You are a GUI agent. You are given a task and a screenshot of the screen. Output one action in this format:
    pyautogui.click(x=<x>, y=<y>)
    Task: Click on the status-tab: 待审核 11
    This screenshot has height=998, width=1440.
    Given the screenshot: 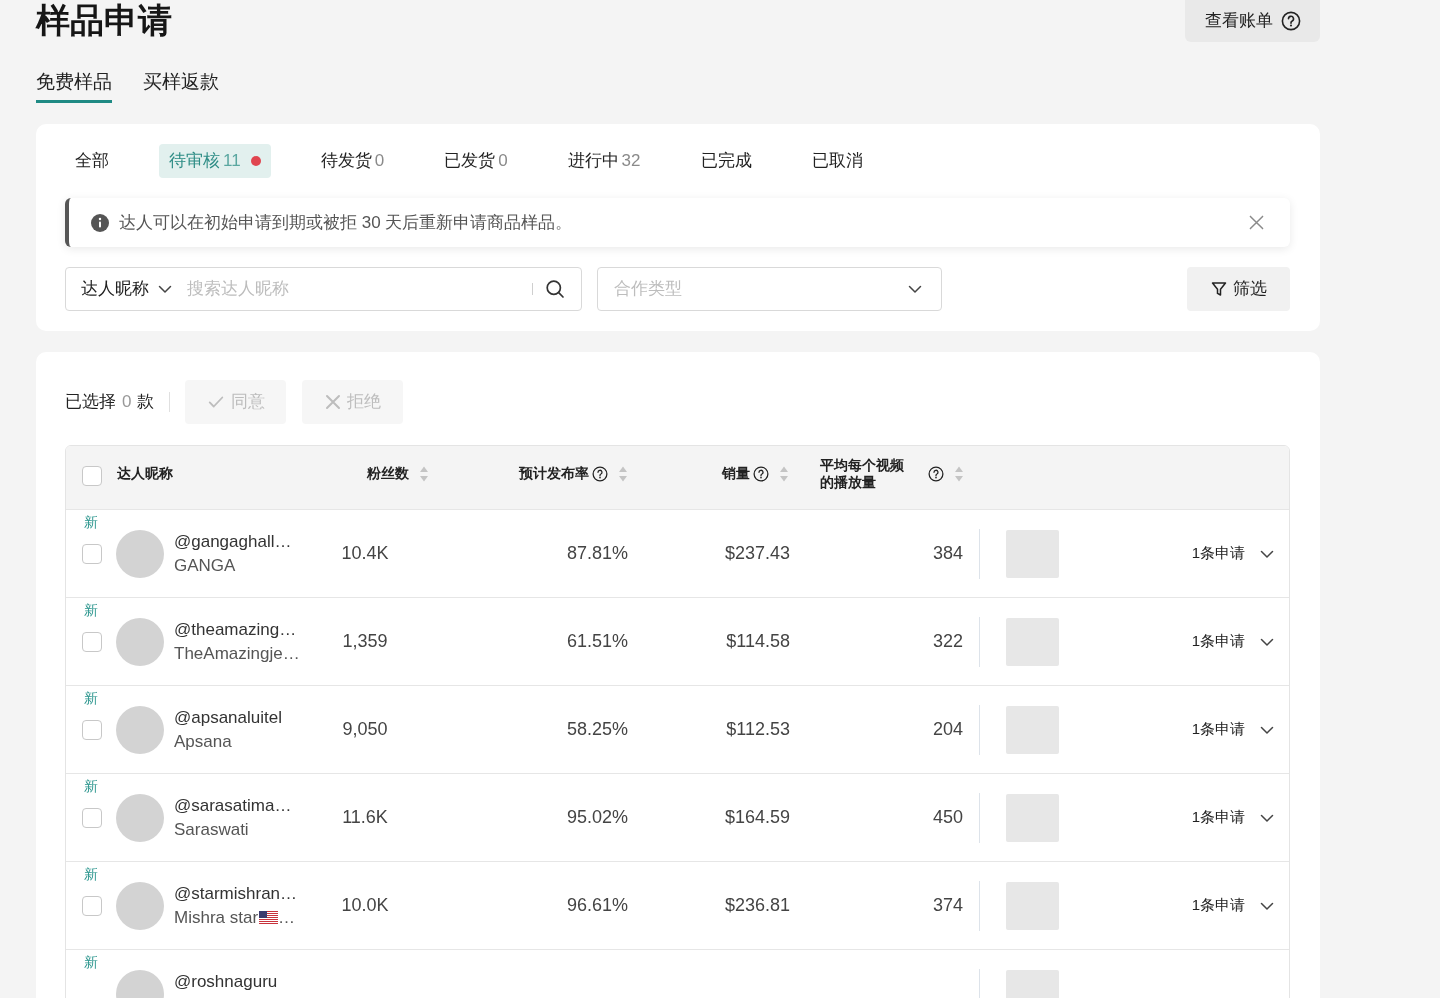 What is the action you would take?
    pyautogui.click(x=215, y=161)
    